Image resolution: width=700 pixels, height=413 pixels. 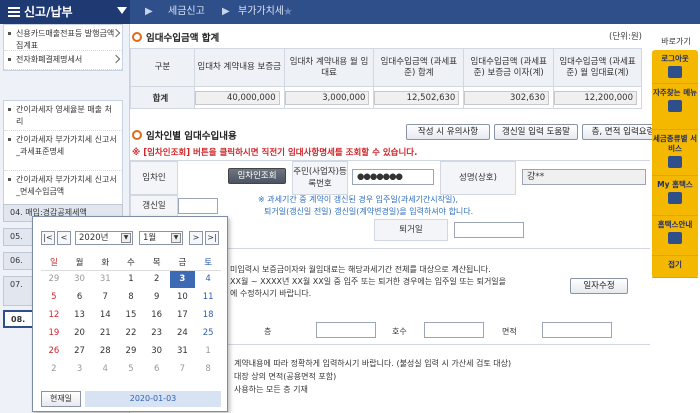 What do you see at coordinates (63, 151) in the screenshot?
I see `sidebar-item: 간이과세자 부가가치세 신고서_과세표준명세` at bounding box center [63, 151].